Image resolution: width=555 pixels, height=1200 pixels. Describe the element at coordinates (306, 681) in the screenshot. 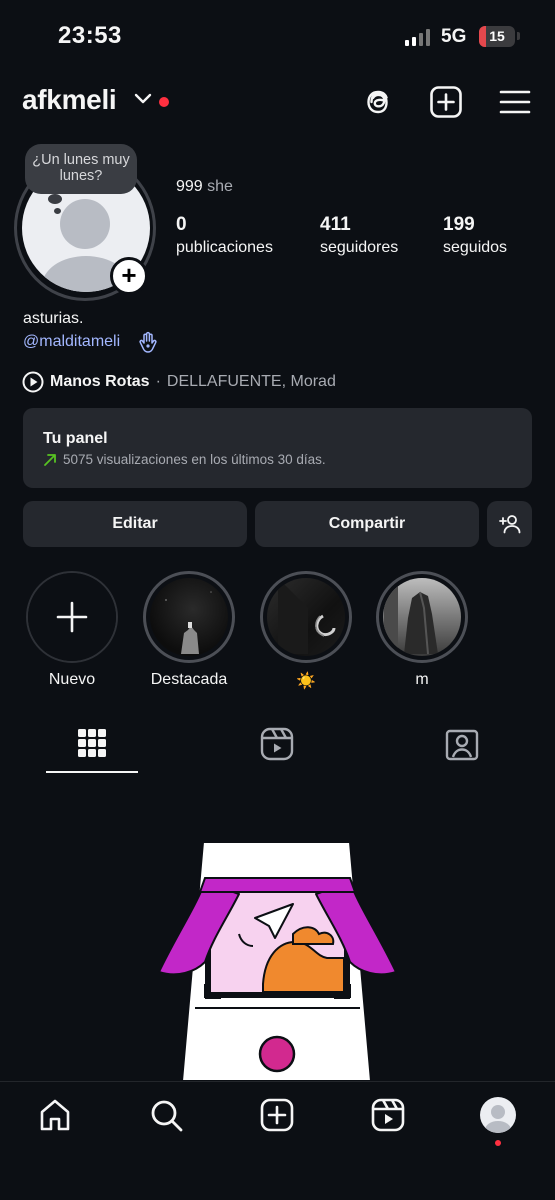

I see `highlight-label: ☀️` at that location.